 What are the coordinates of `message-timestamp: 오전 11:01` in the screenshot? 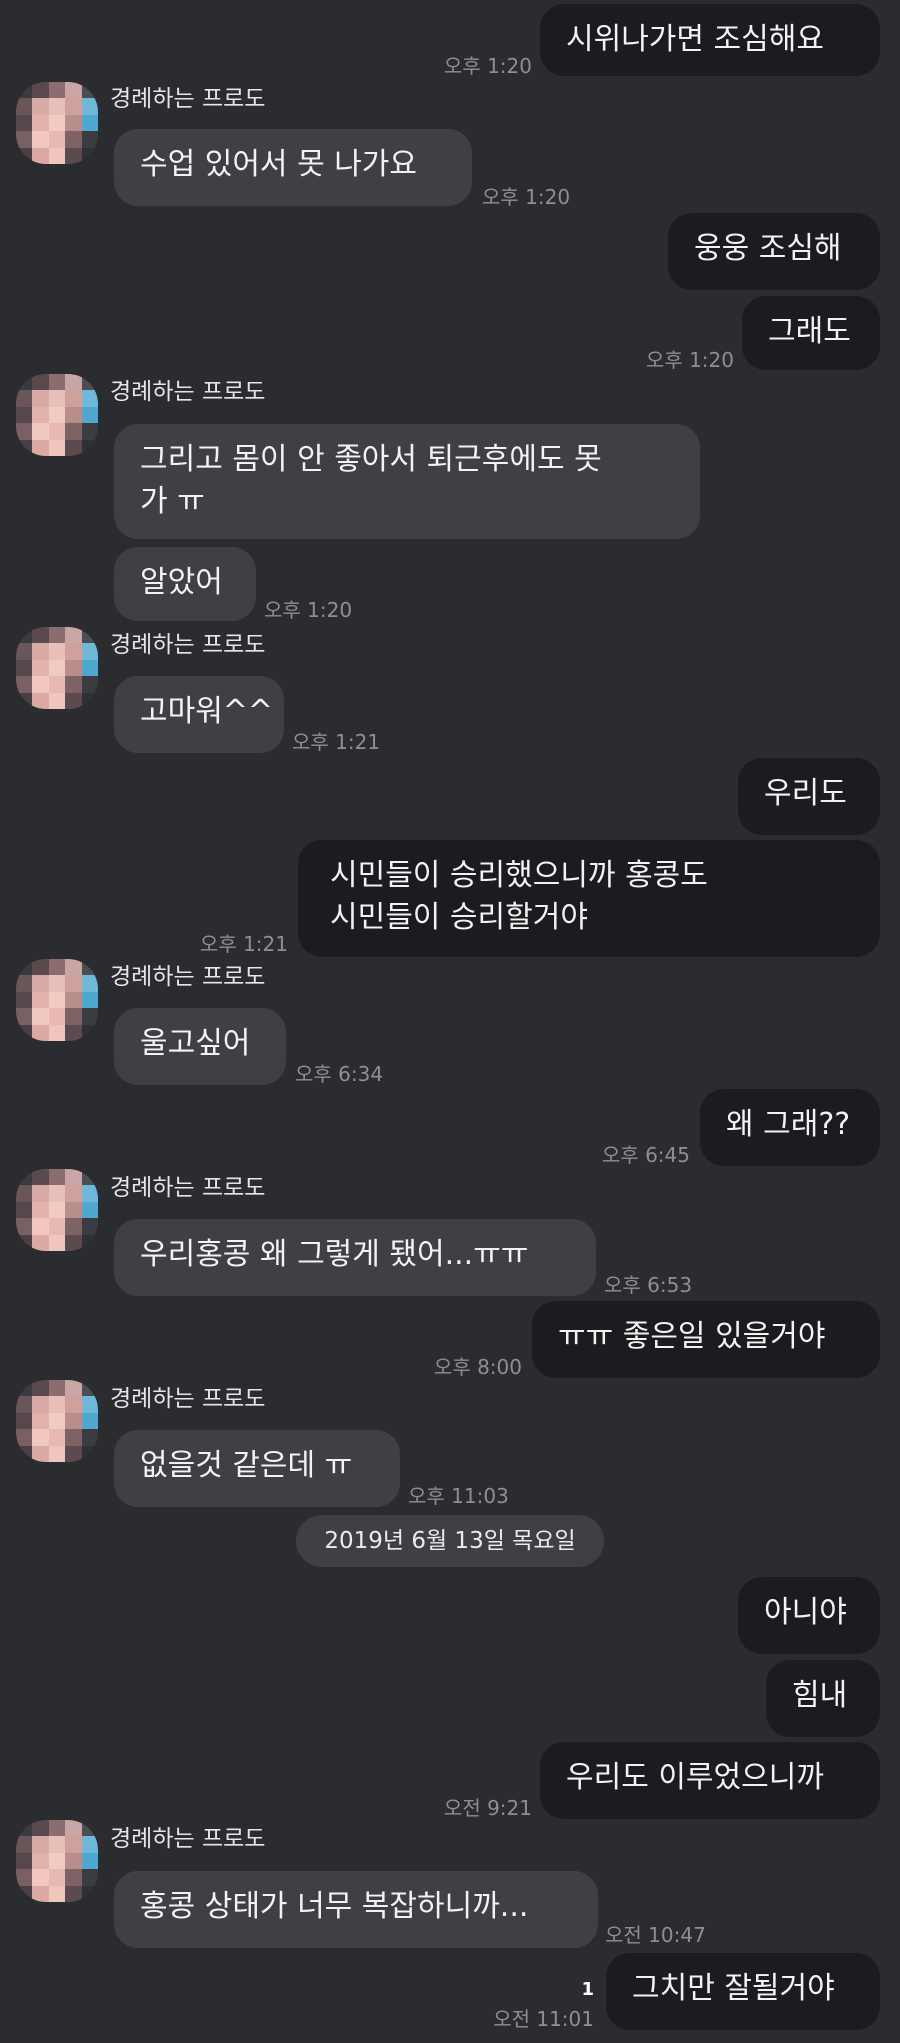 It's located at (543, 2019).